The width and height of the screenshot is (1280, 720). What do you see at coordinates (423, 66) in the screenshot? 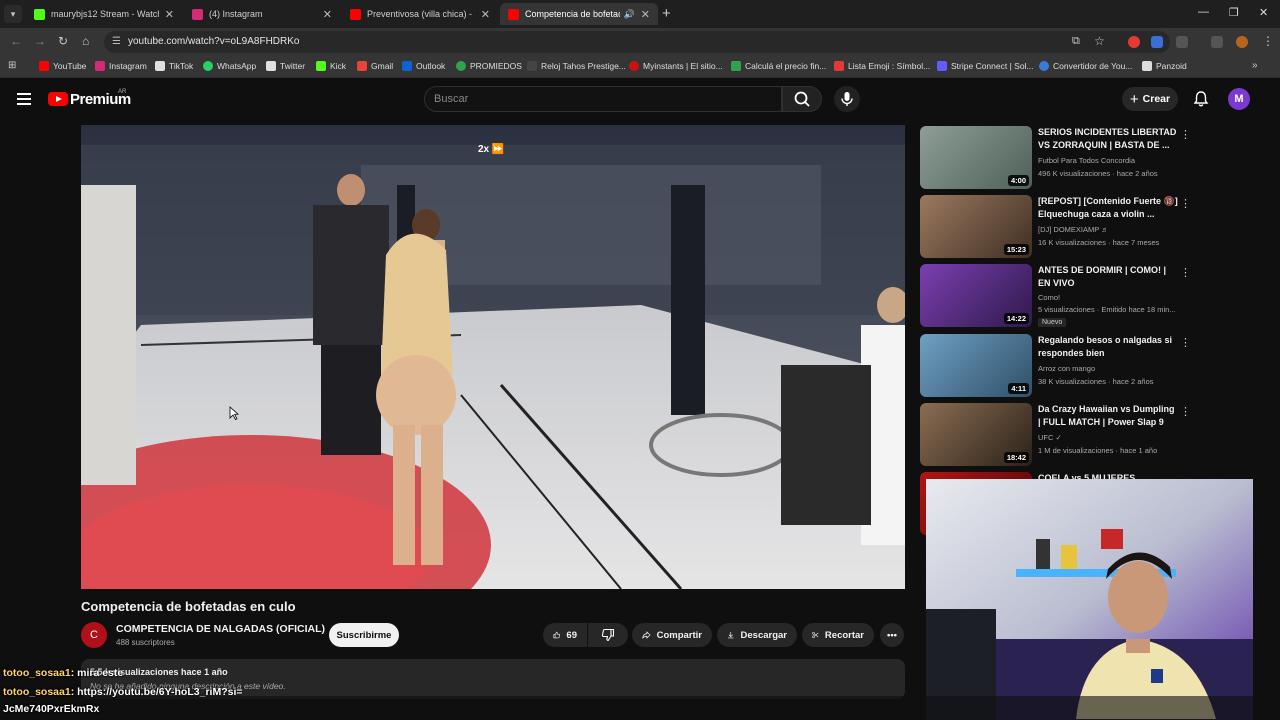
I see `bookmark-outlook: Outlook` at bounding box center [423, 66].